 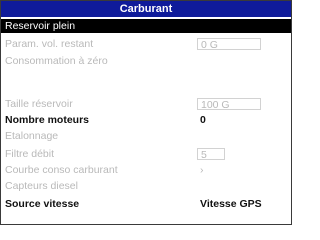 I want to click on menu-item-reservoir-plein: Reservoir plein, so click(x=146, y=26).